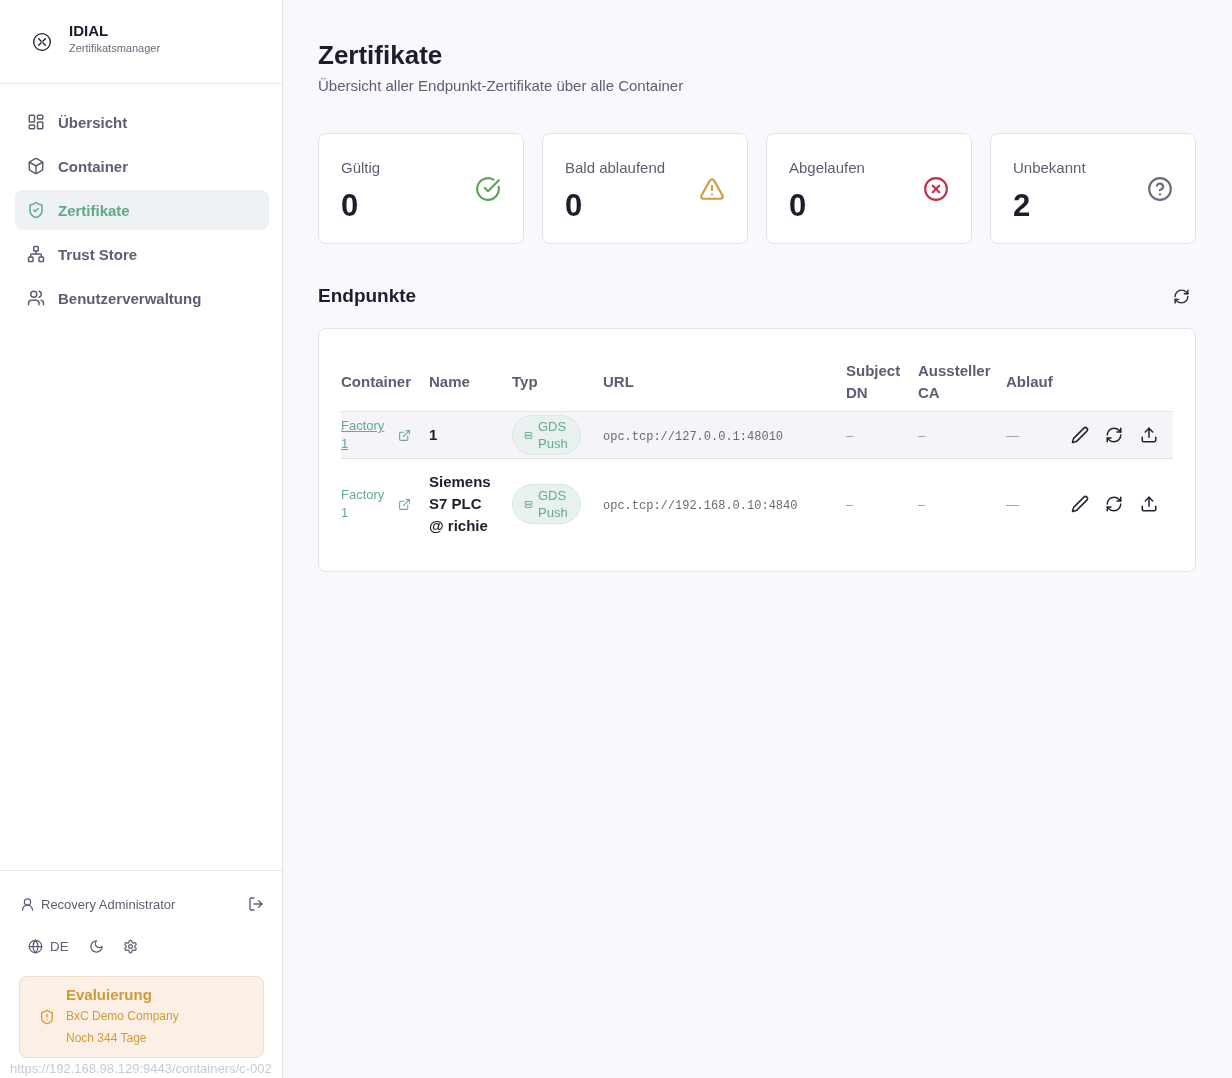  I want to click on nav-item: Trust Store, so click(142, 254).